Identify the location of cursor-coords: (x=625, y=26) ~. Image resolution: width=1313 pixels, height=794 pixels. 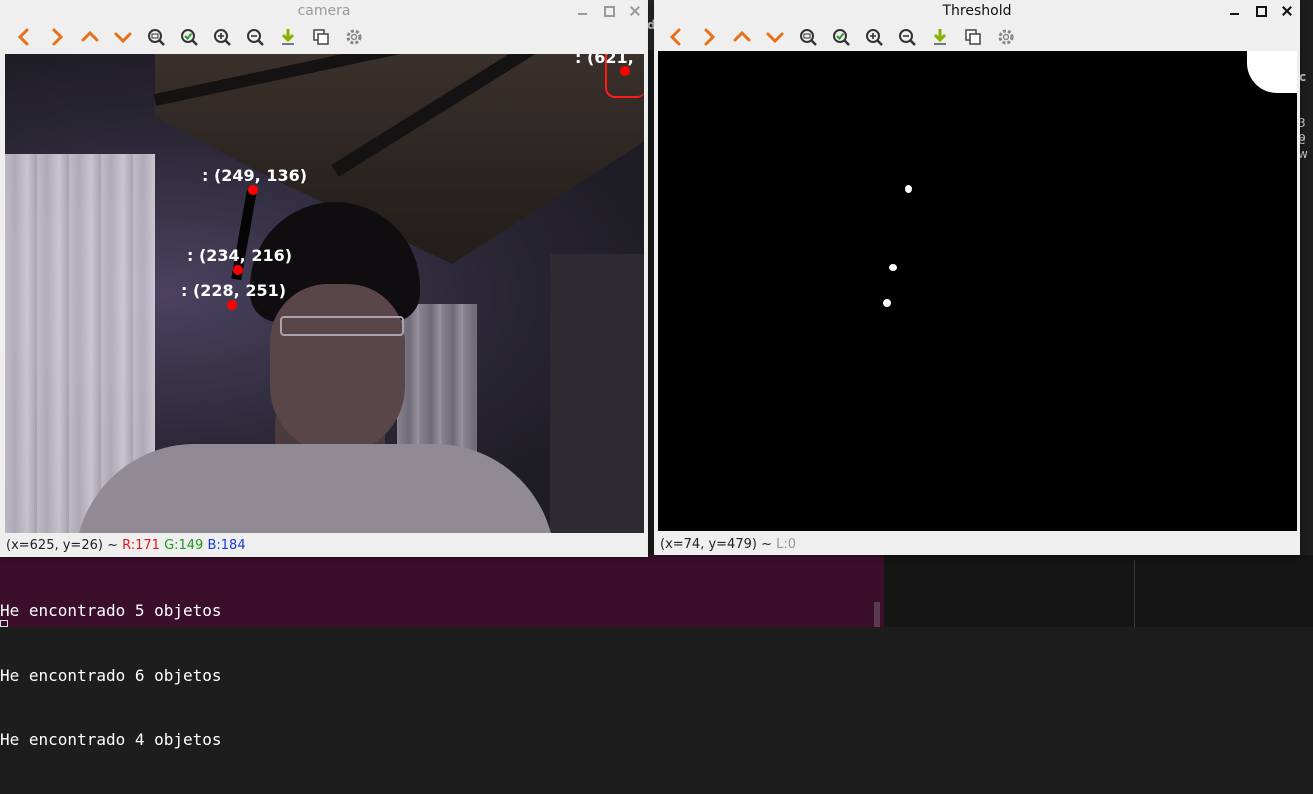
(64, 545).